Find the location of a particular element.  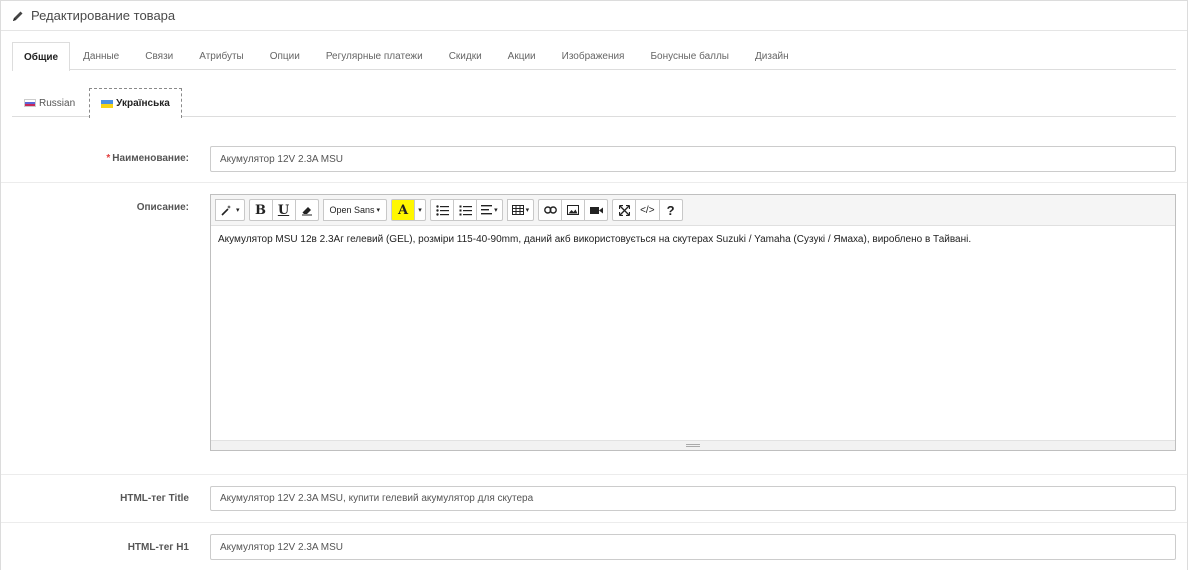

link-icon is located at coordinates (550, 210).